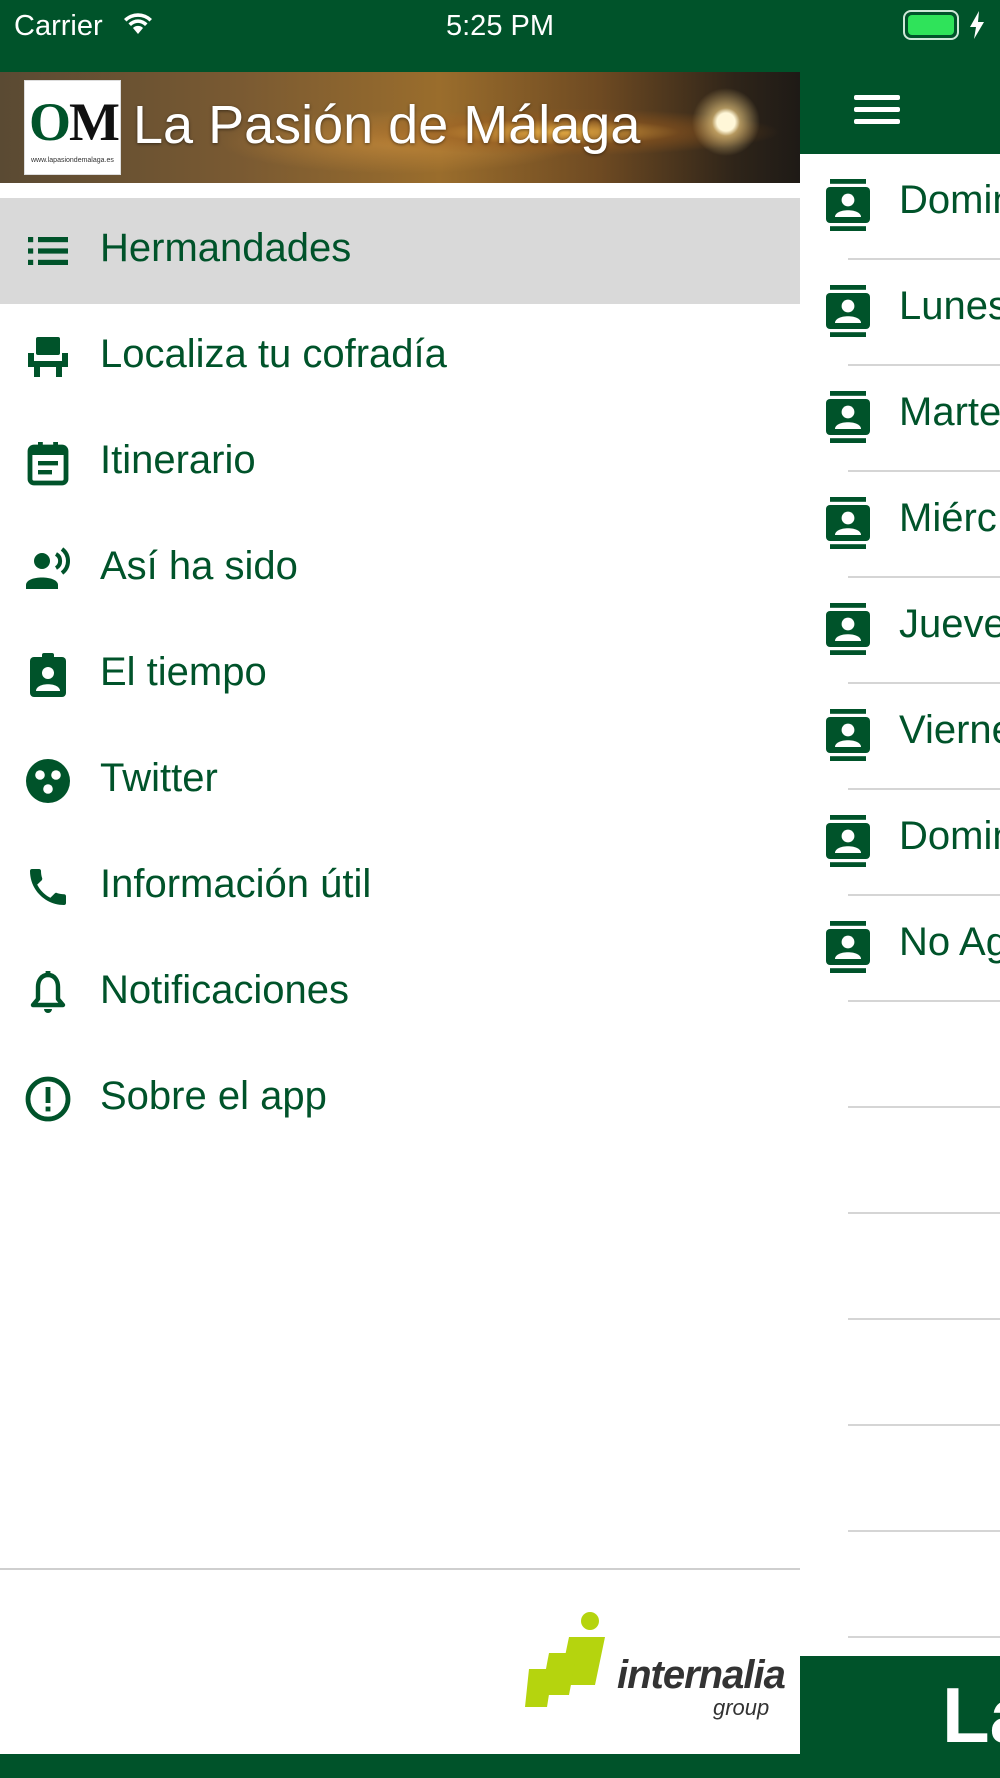 This screenshot has height=1778, width=1000. What do you see at coordinates (273, 354) in the screenshot?
I see `menu-item-label: Localiza tu cofradía` at bounding box center [273, 354].